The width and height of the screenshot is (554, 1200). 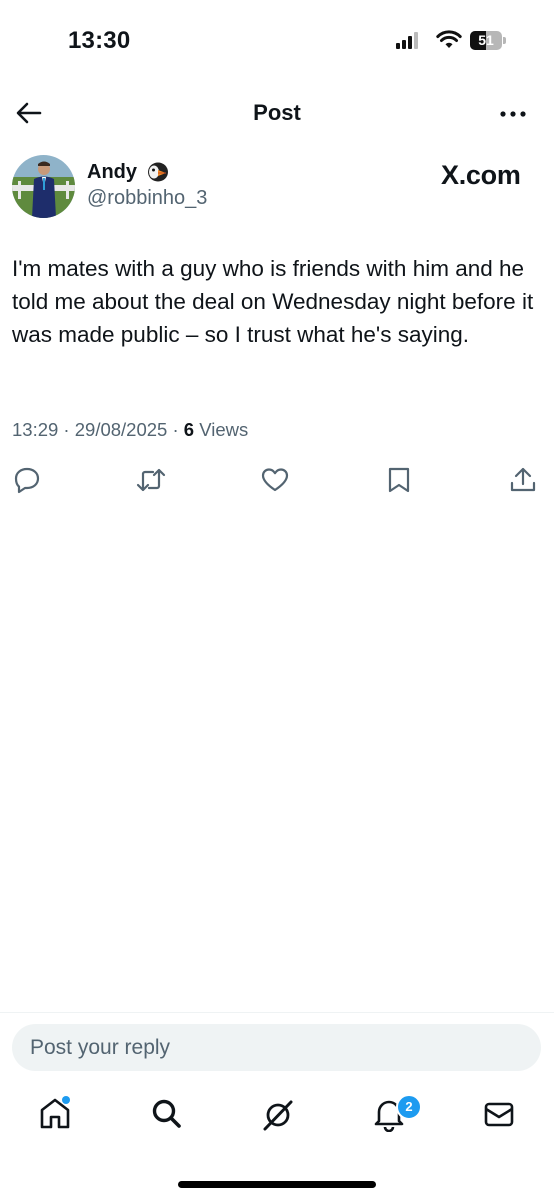 What do you see at coordinates (43, 186) in the screenshot?
I see `avatar` at bounding box center [43, 186].